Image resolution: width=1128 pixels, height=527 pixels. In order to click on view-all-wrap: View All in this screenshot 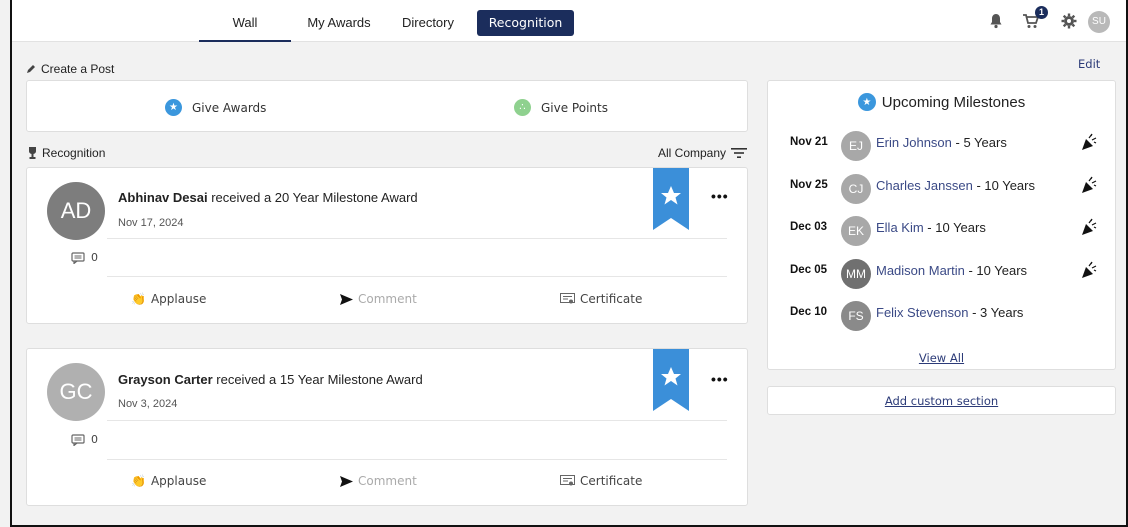, I will do `click(941, 358)`.